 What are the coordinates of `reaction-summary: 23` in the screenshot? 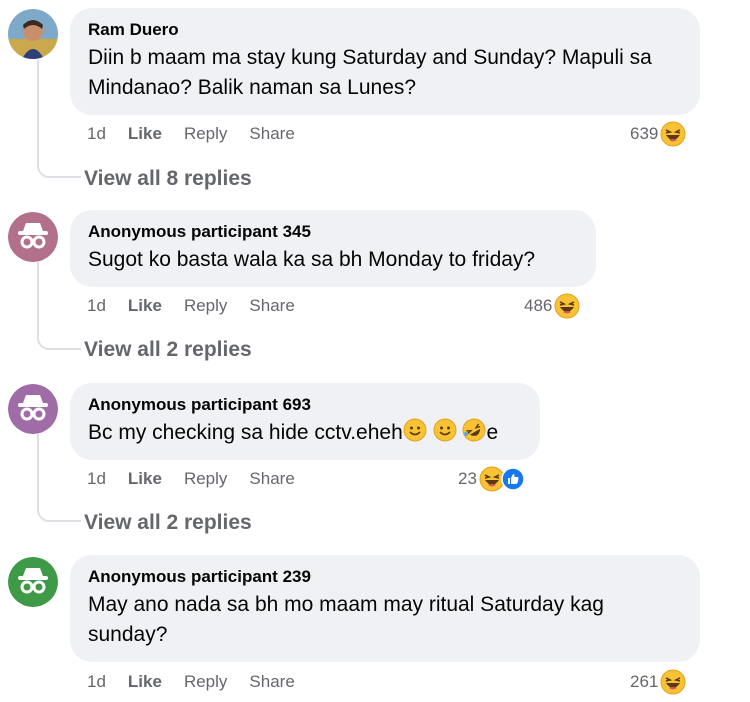 It's located at (491, 479).